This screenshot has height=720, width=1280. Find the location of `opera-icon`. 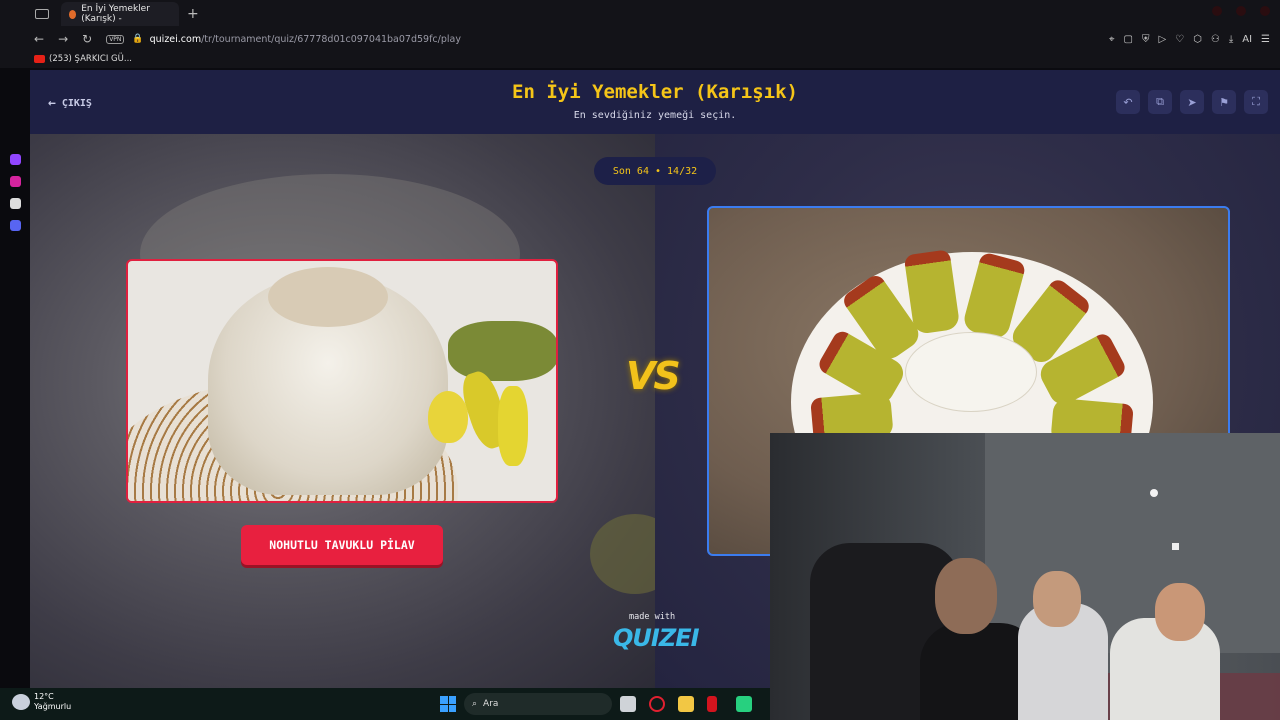

opera-icon is located at coordinates (657, 704).